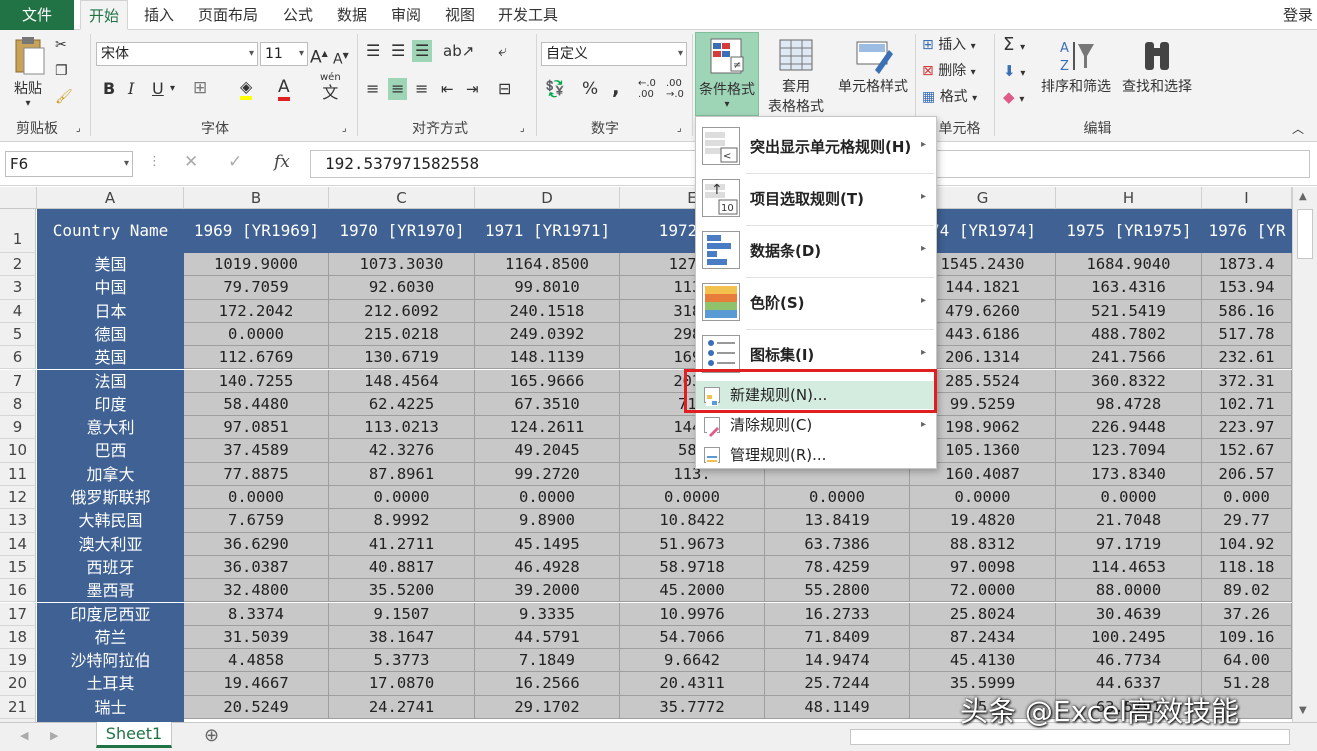  I want to click on column-header-b: B, so click(256, 198).